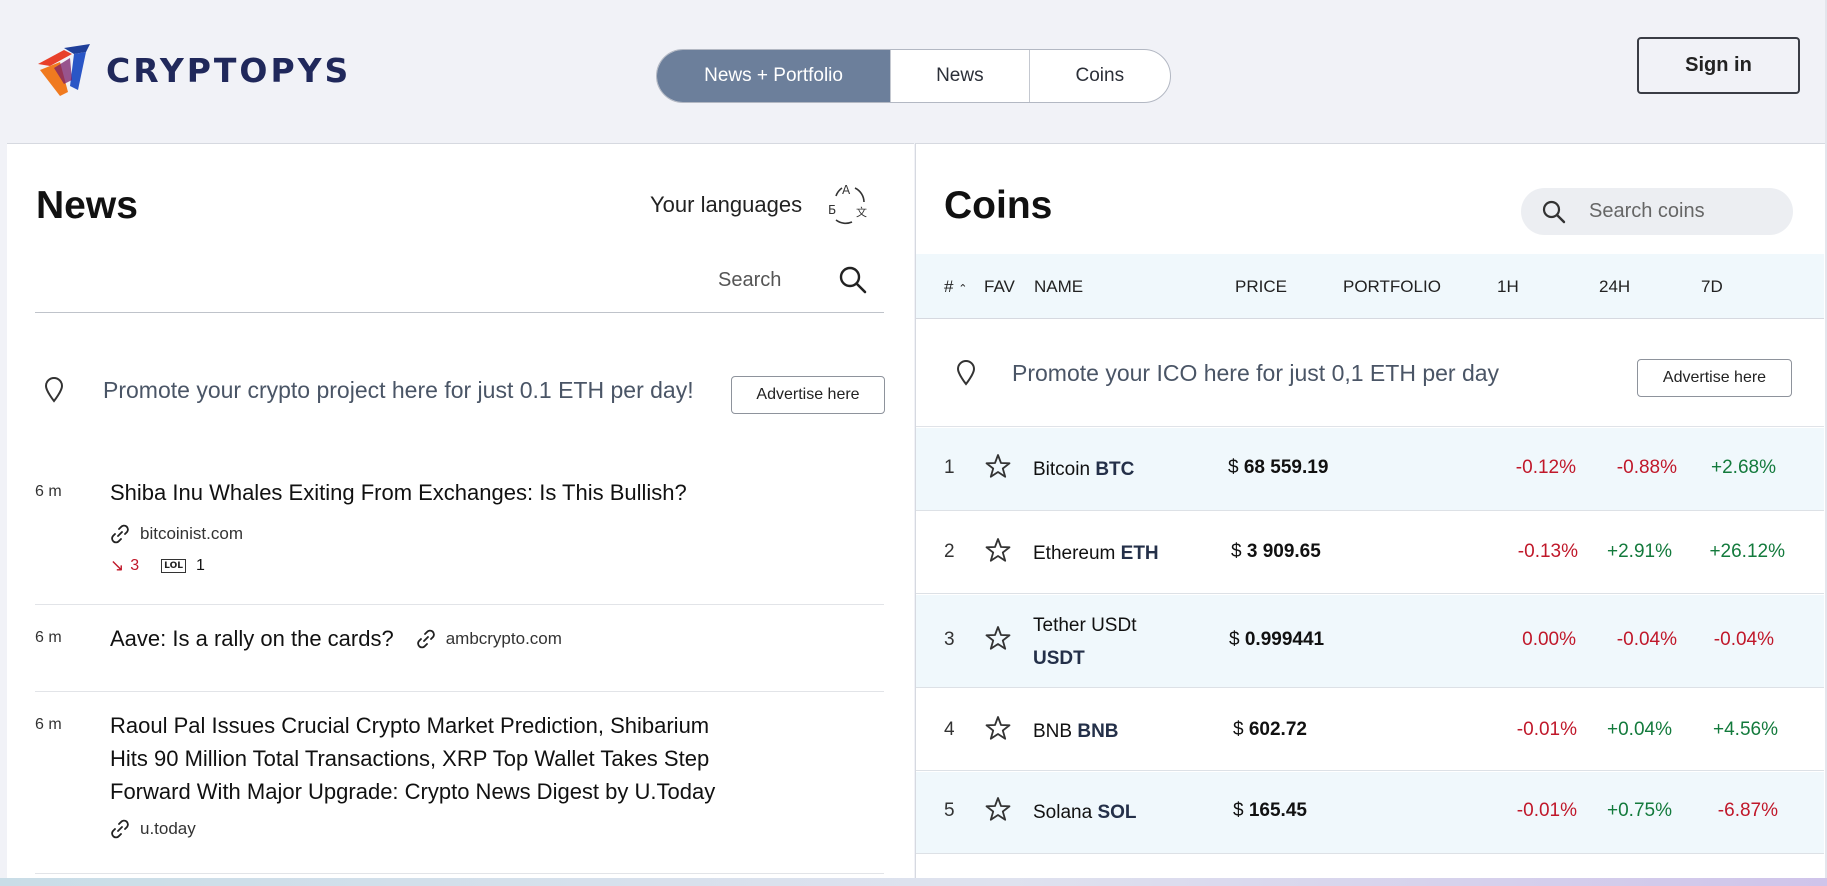  I want to click on brand-logo-icon, so click(64, 70).